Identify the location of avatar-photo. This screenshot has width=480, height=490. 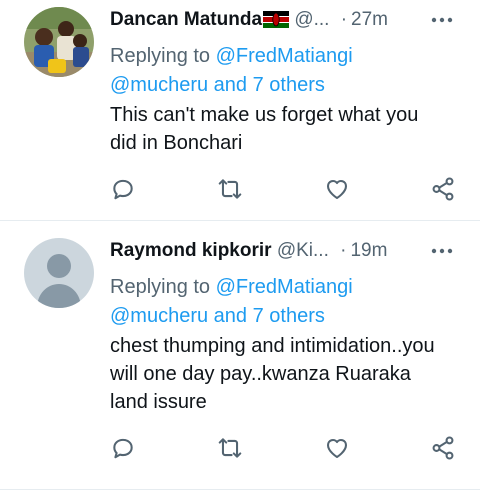
(59, 42).